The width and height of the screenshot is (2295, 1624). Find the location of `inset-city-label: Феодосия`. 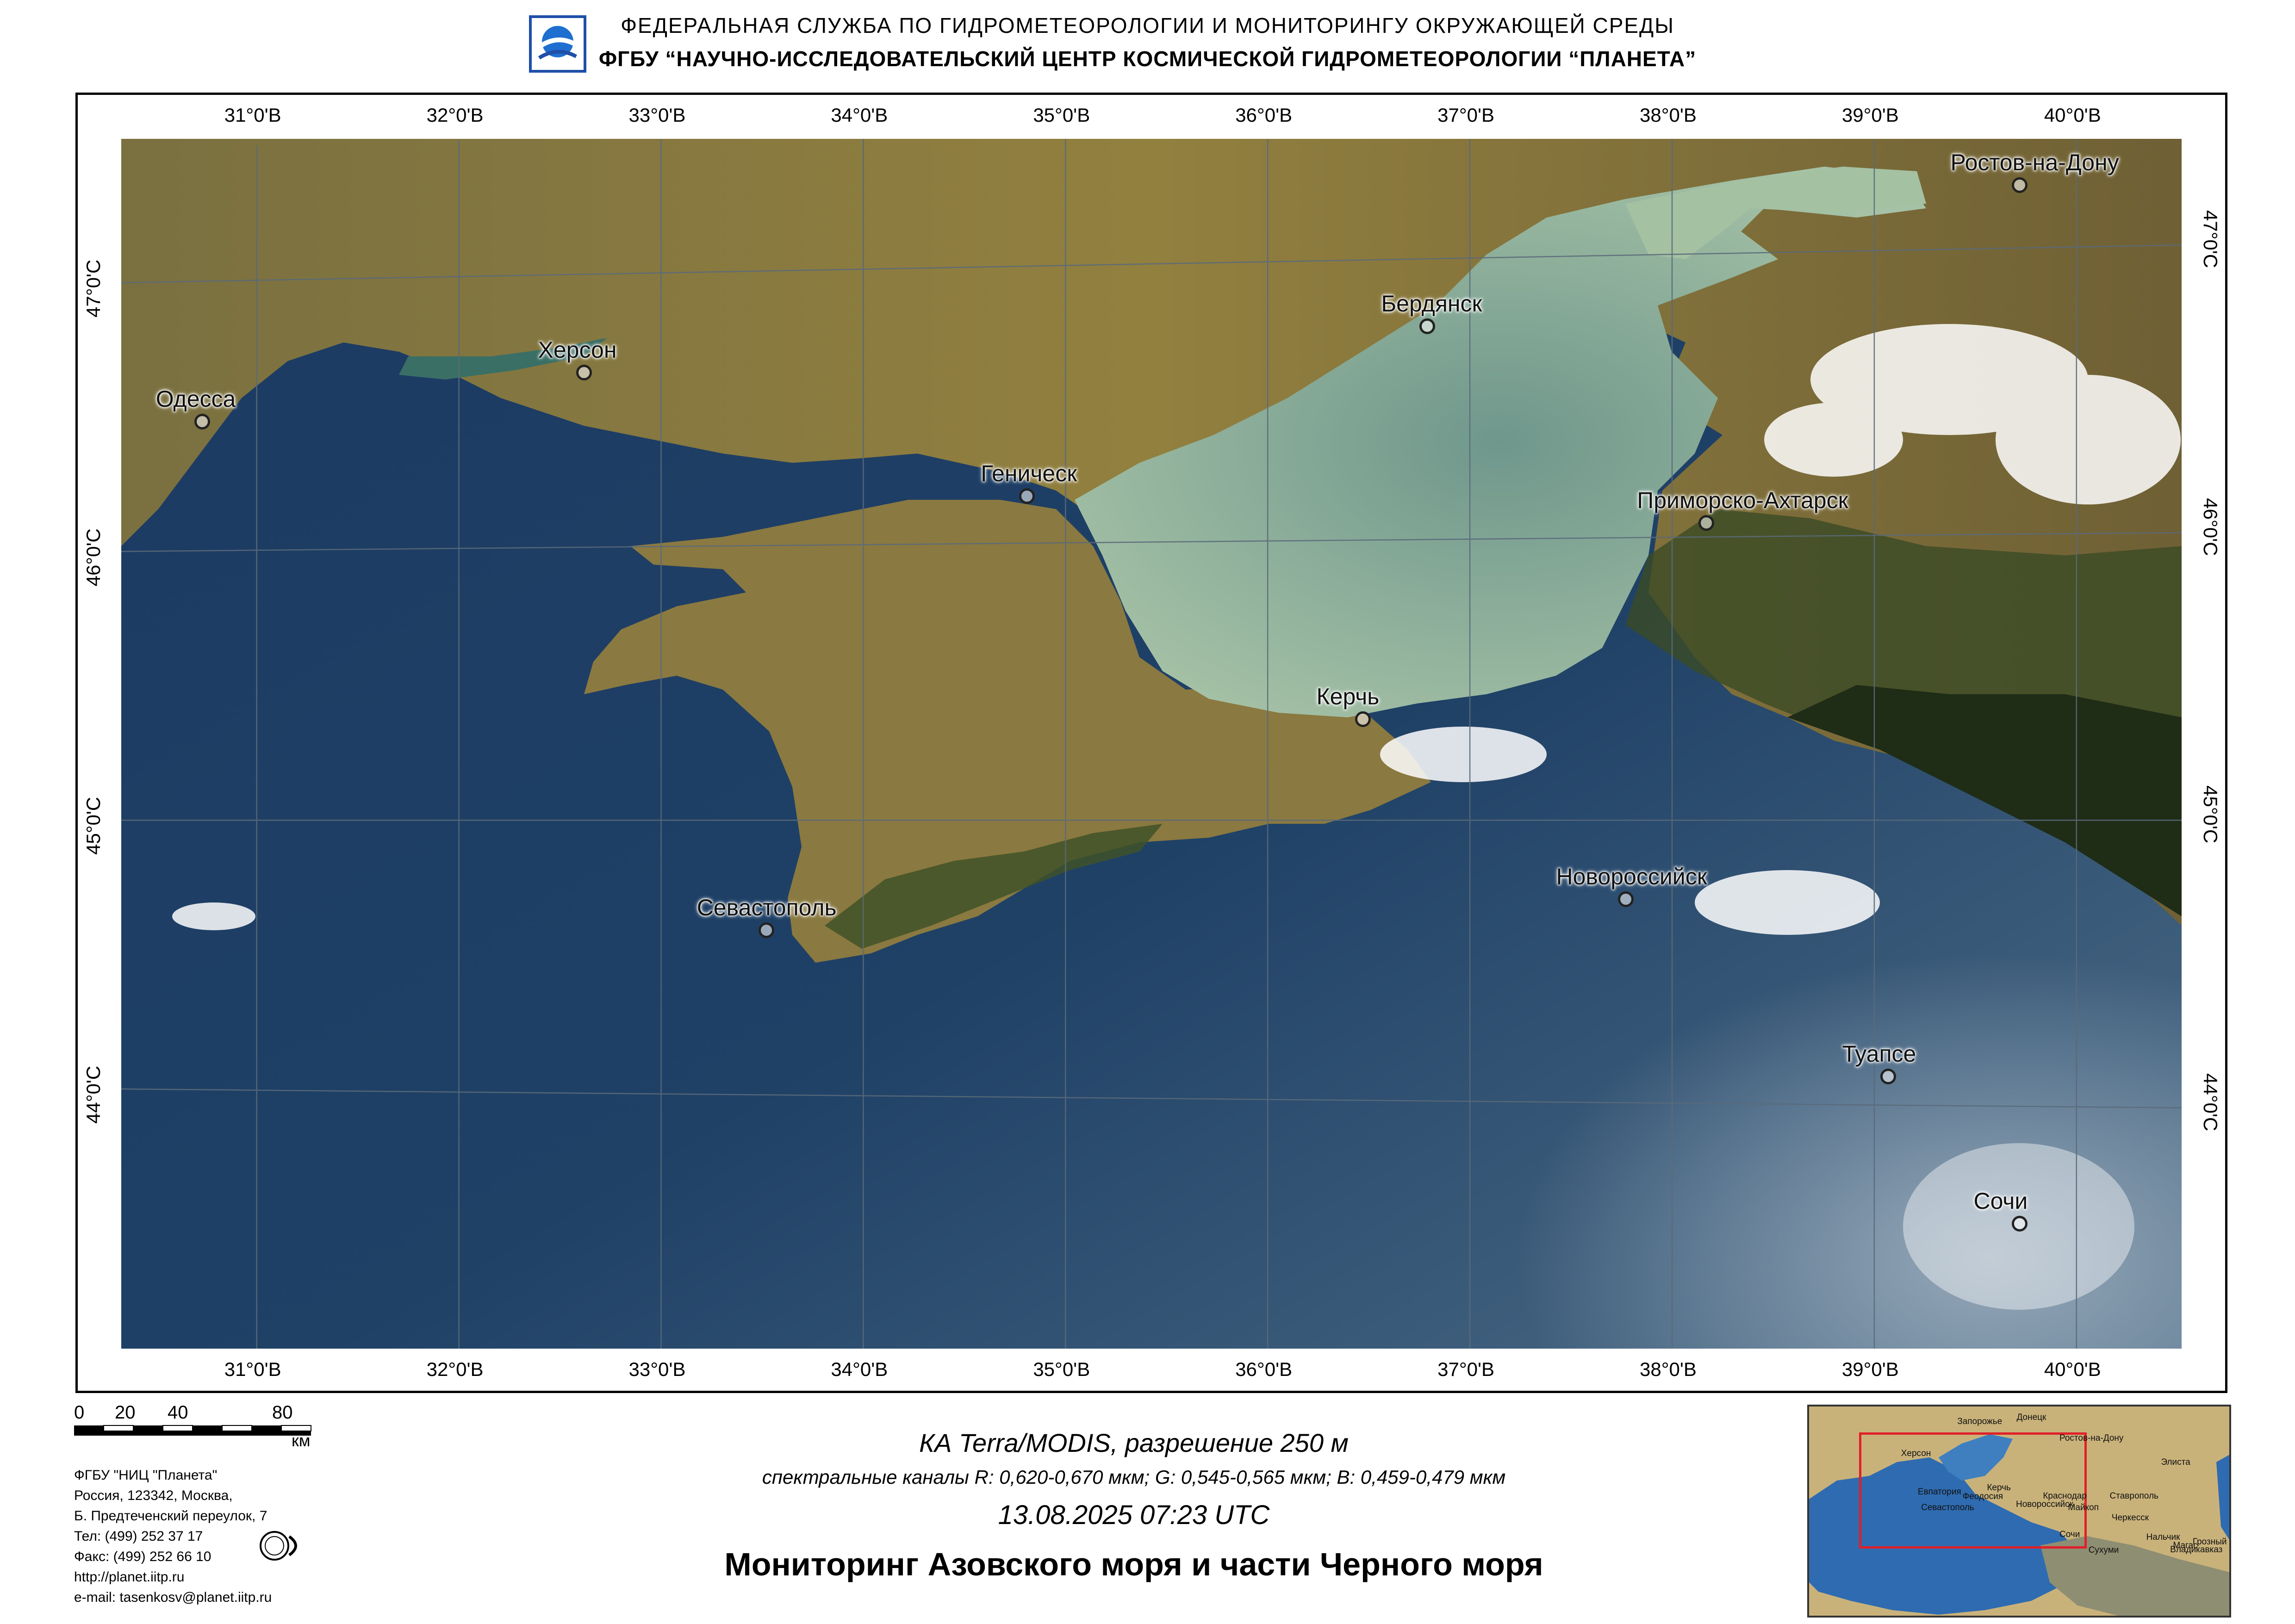

inset-city-label: Феодосия is located at coordinates (1982, 1496).